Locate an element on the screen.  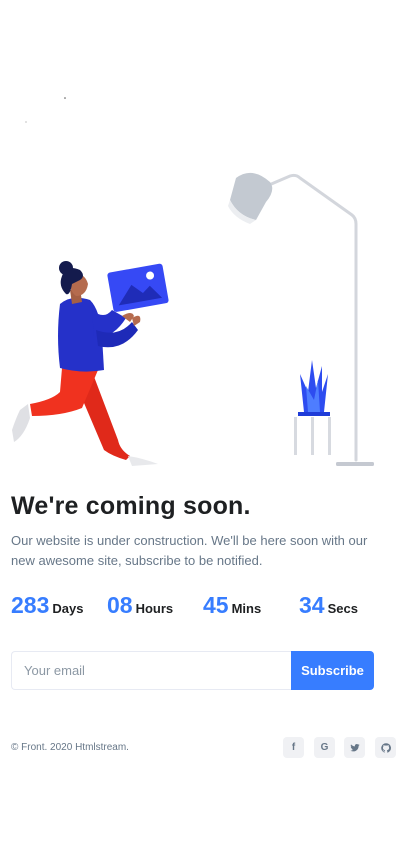
countdown-secs-value: 34 is located at coordinates (312, 605).